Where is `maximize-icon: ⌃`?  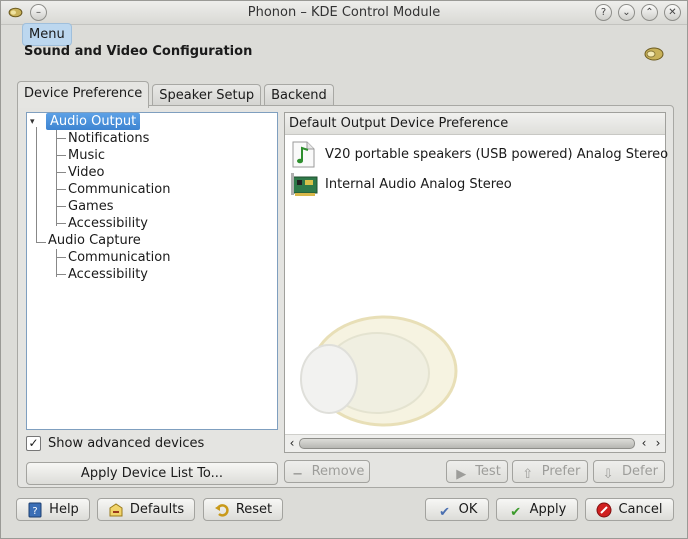
maximize-icon: ⌃ is located at coordinates (649, 12).